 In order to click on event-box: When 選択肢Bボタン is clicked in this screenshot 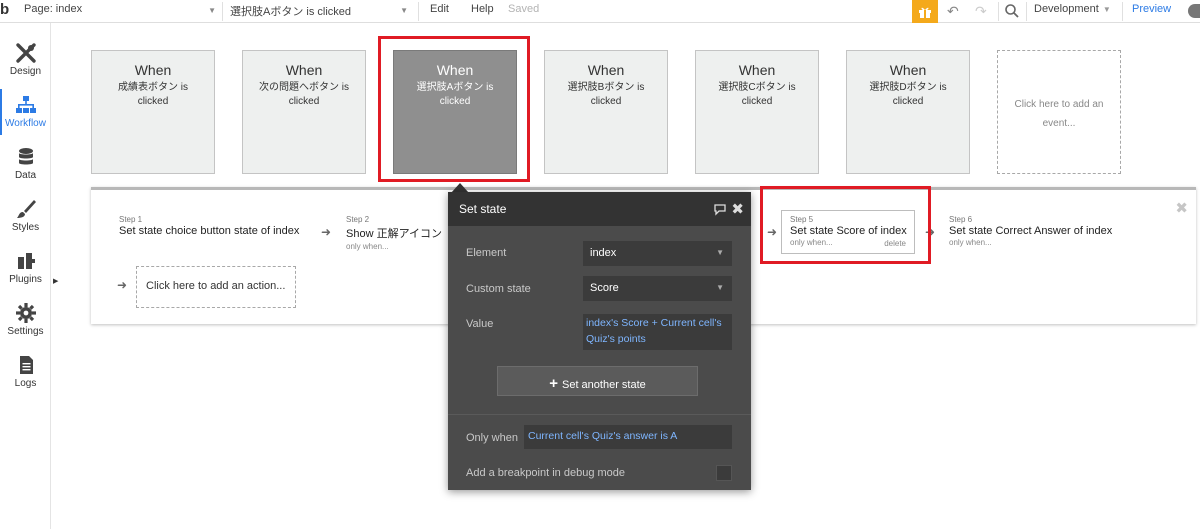, I will do `click(606, 112)`.